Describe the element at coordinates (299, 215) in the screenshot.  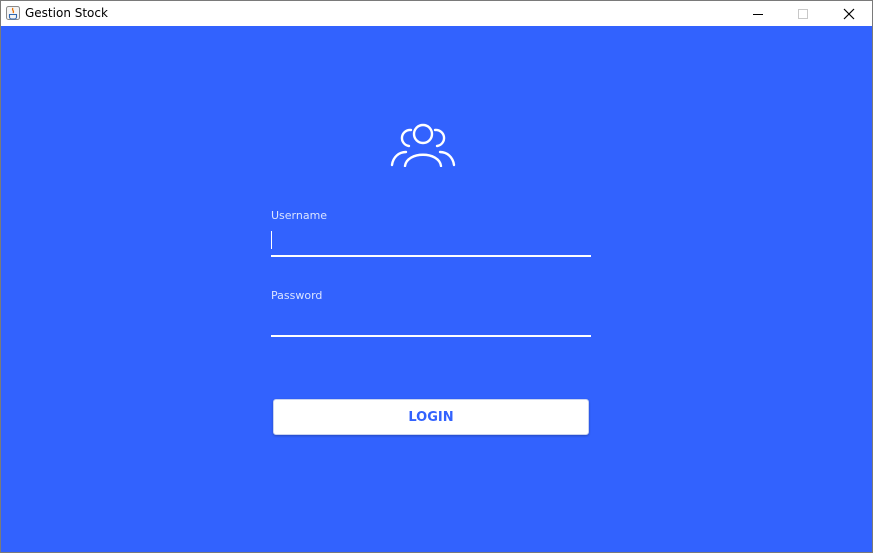
I see `username-label: Username` at that location.